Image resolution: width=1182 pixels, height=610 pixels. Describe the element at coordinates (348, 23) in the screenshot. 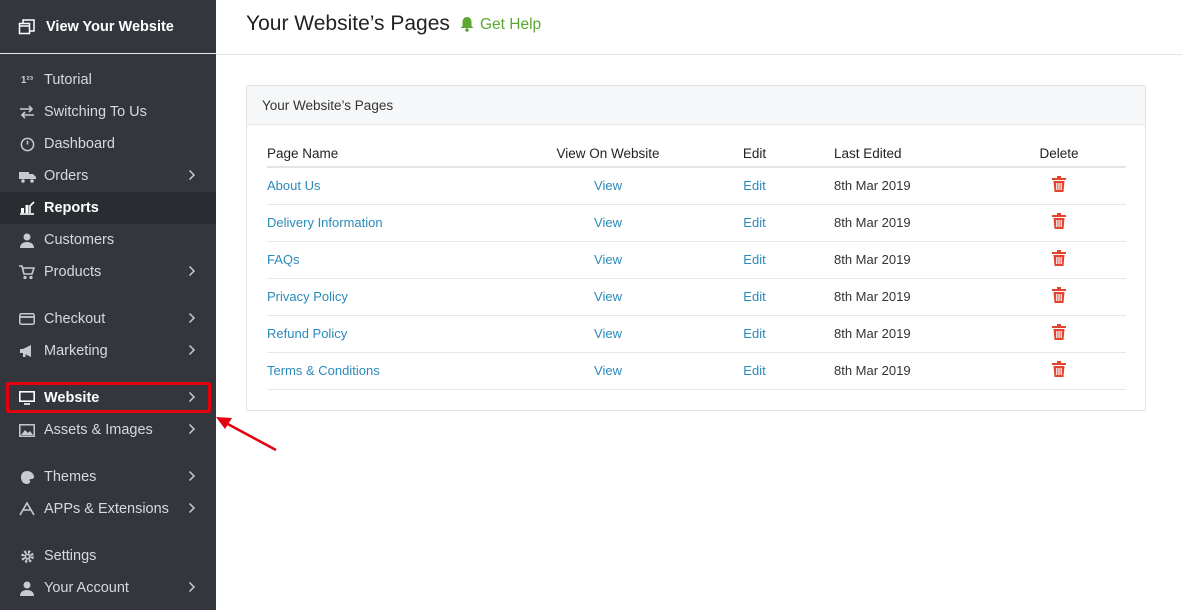

I see `page-title: Your Website’s Pages` at that location.